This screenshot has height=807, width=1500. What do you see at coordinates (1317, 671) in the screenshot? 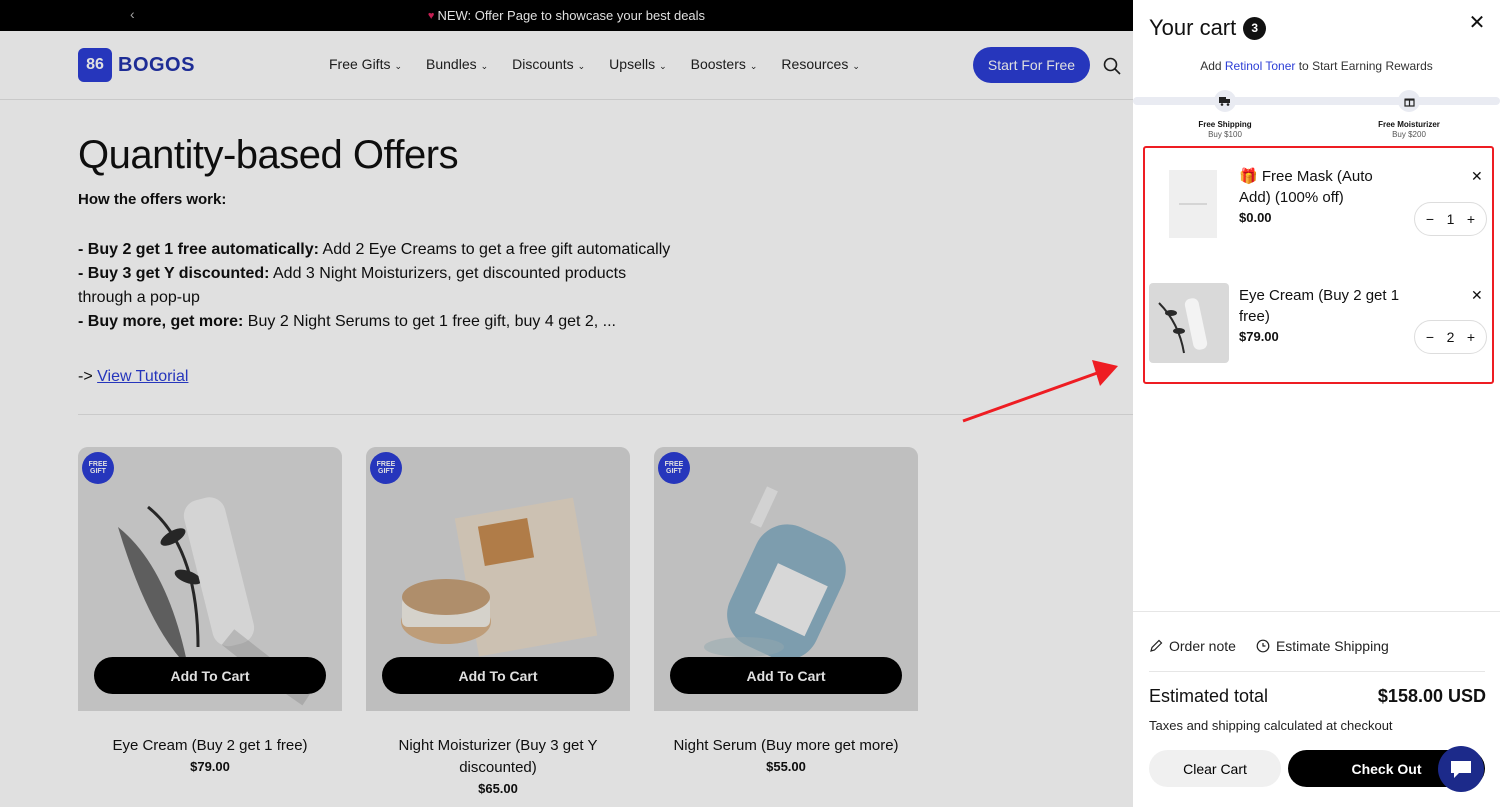
I see `divider` at bounding box center [1317, 671].